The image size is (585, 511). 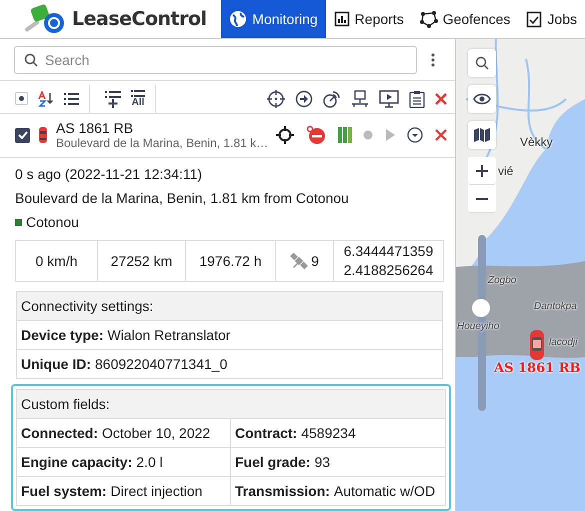 I want to click on property-cell-text: Unique ID: 860922040771341_0, so click(x=124, y=364).